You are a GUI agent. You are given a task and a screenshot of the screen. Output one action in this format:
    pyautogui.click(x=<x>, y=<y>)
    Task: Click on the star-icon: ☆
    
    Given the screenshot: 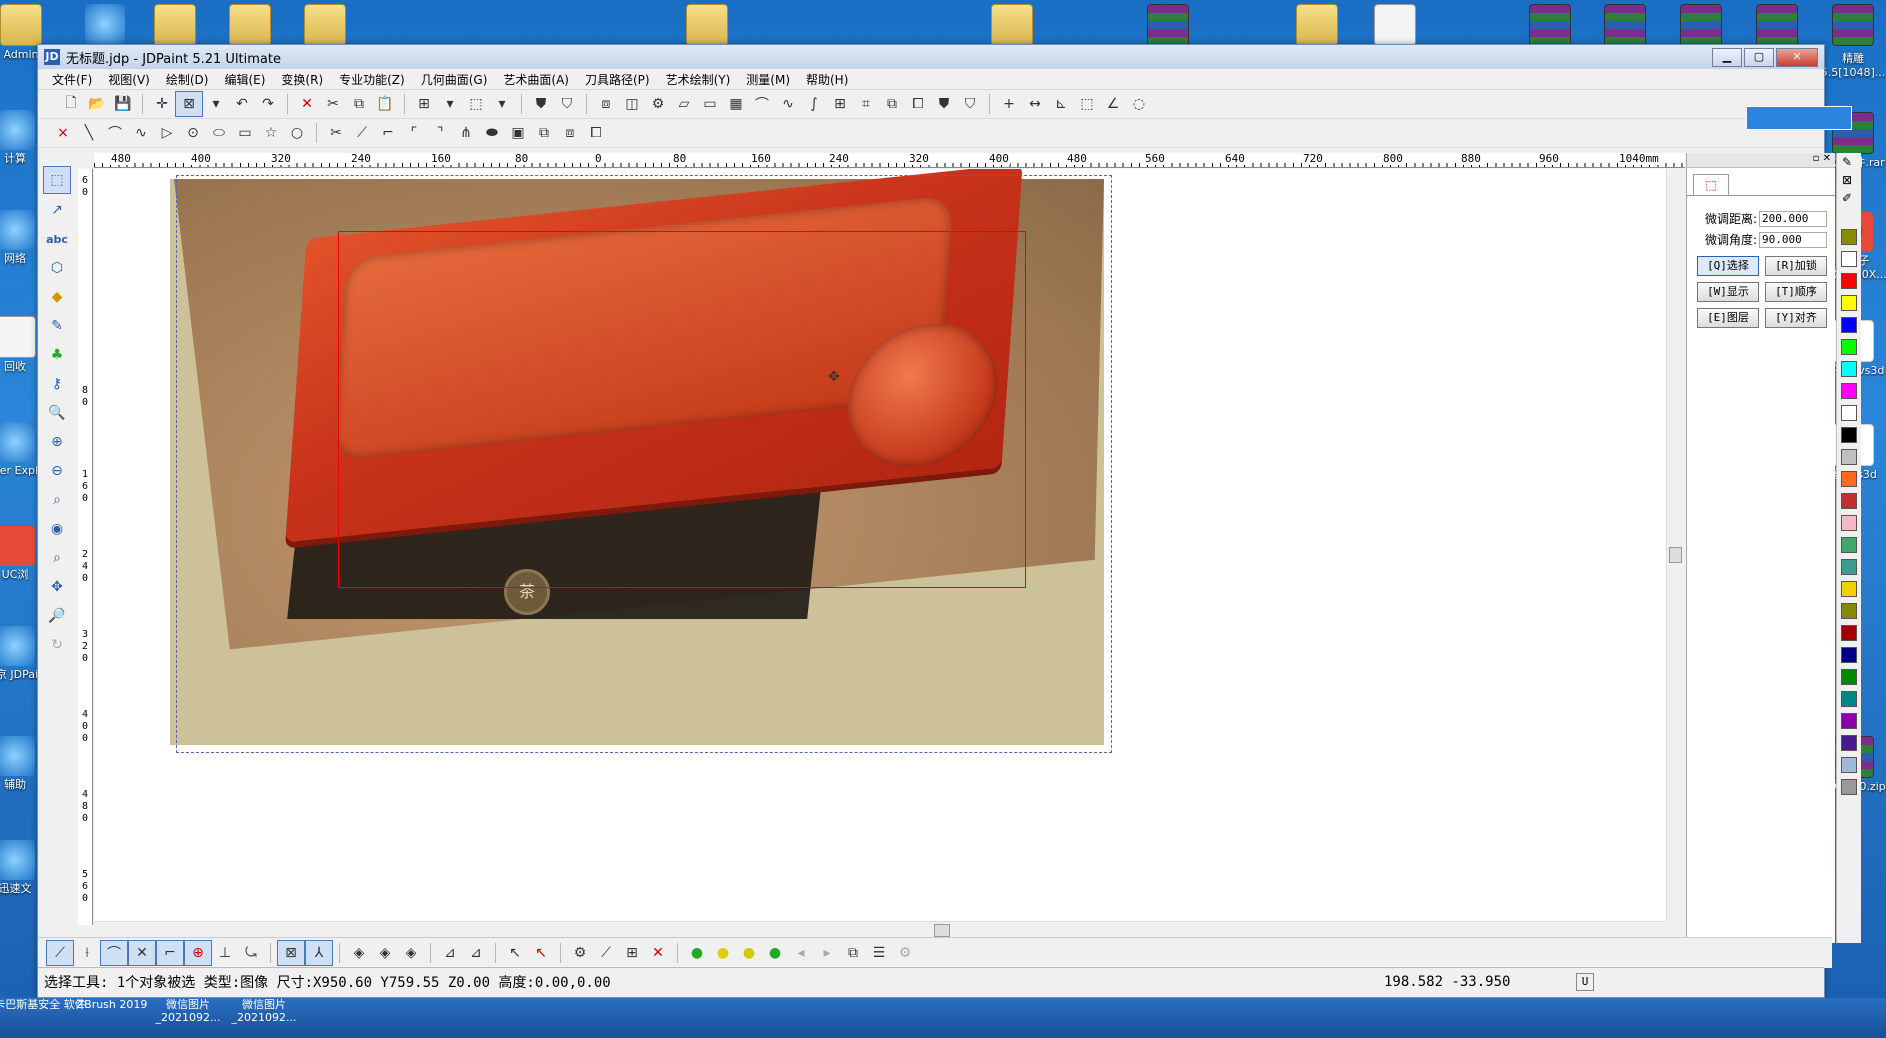 What is the action you would take?
    pyautogui.click(x=271, y=133)
    